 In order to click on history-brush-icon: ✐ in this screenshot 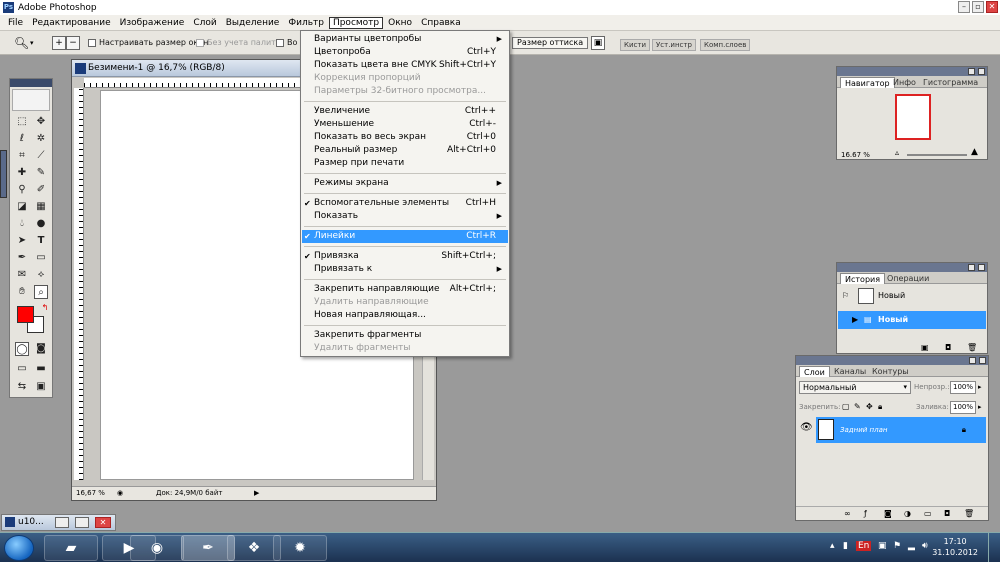, I will do `click(41, 190)`.